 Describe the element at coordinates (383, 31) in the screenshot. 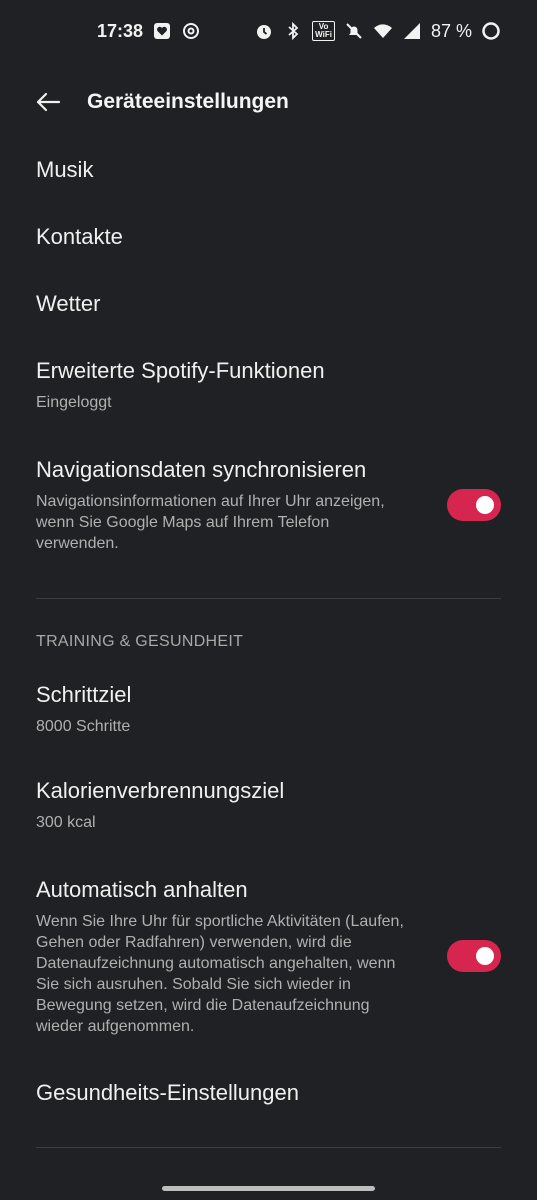

I see `wifi-icon` at that location.